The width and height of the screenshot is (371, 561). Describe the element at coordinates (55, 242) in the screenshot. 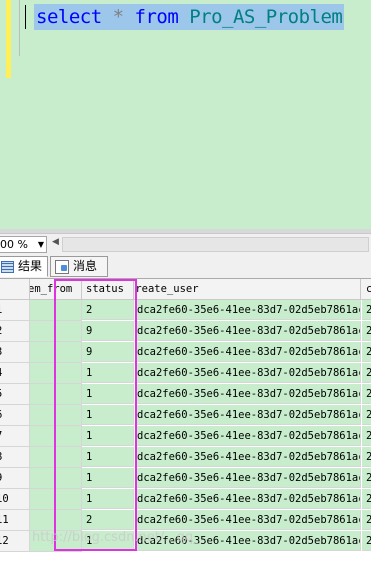

I see `scroll-left-arrow-icon: ◀` at that location.